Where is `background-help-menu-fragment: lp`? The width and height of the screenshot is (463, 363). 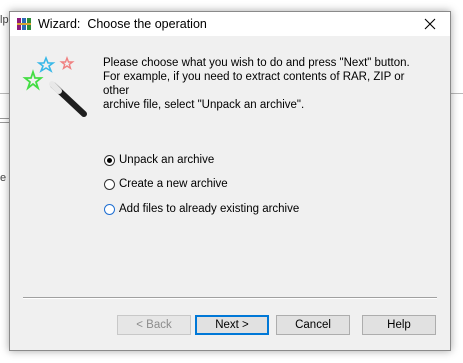
background-help-menu-fragment: lp is located at coordinates (4, 20).